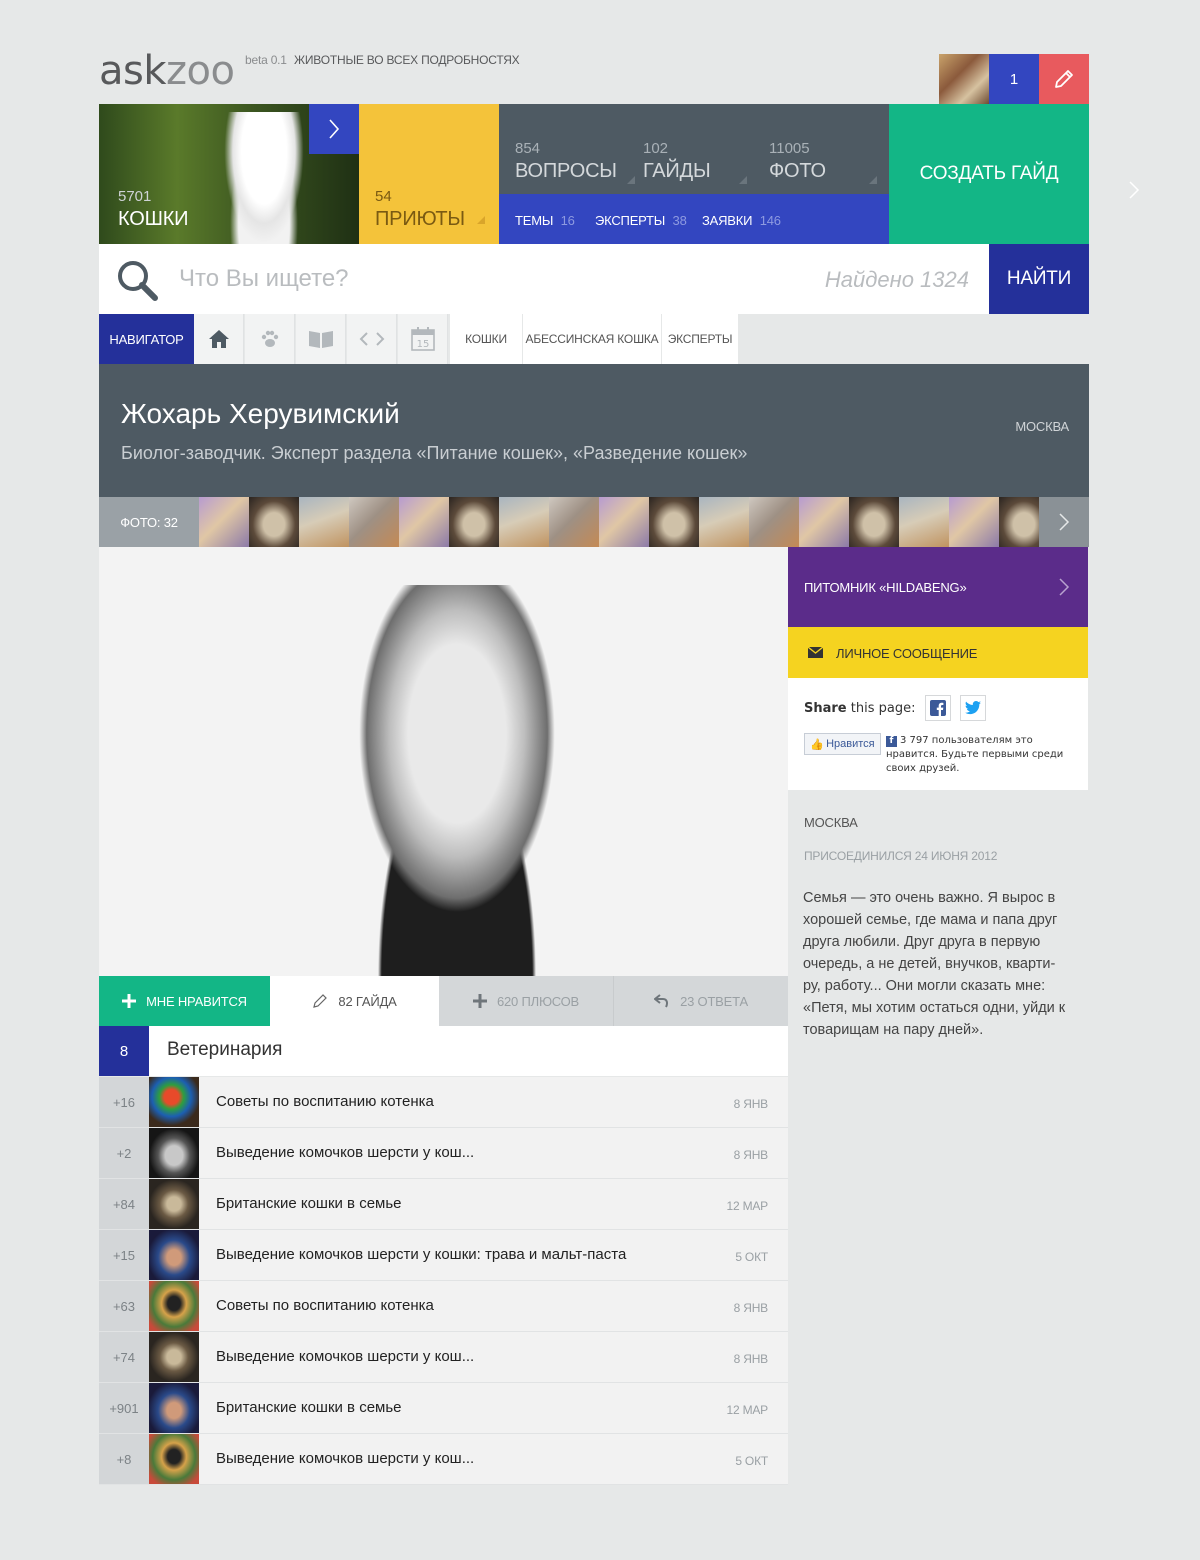  What do you see at coordinates (146, 339) in the screenshot?
I see `navigator-label: НАВИГАТОР` at bounding box center [146, 339].